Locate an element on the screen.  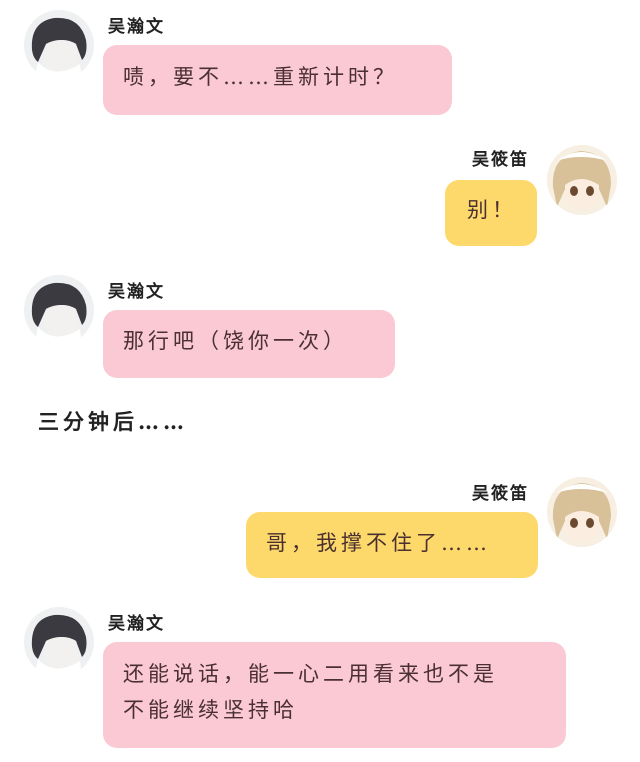
message-text-line: 不能继续坚持哈 is located at coordinates (210, 709).